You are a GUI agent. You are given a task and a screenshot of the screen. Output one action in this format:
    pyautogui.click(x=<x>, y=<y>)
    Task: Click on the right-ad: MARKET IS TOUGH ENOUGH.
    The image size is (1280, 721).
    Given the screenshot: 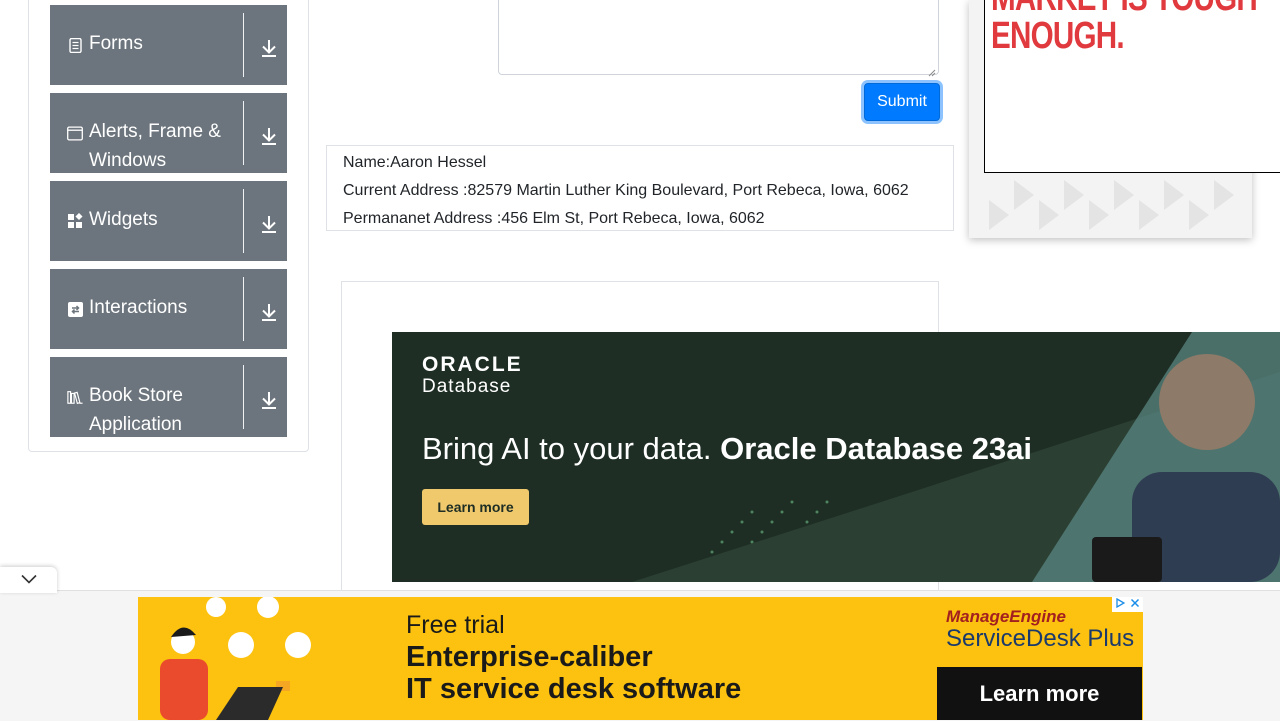 What is the action you would take?
    pyautogui.click(x=1132, y=86)
    